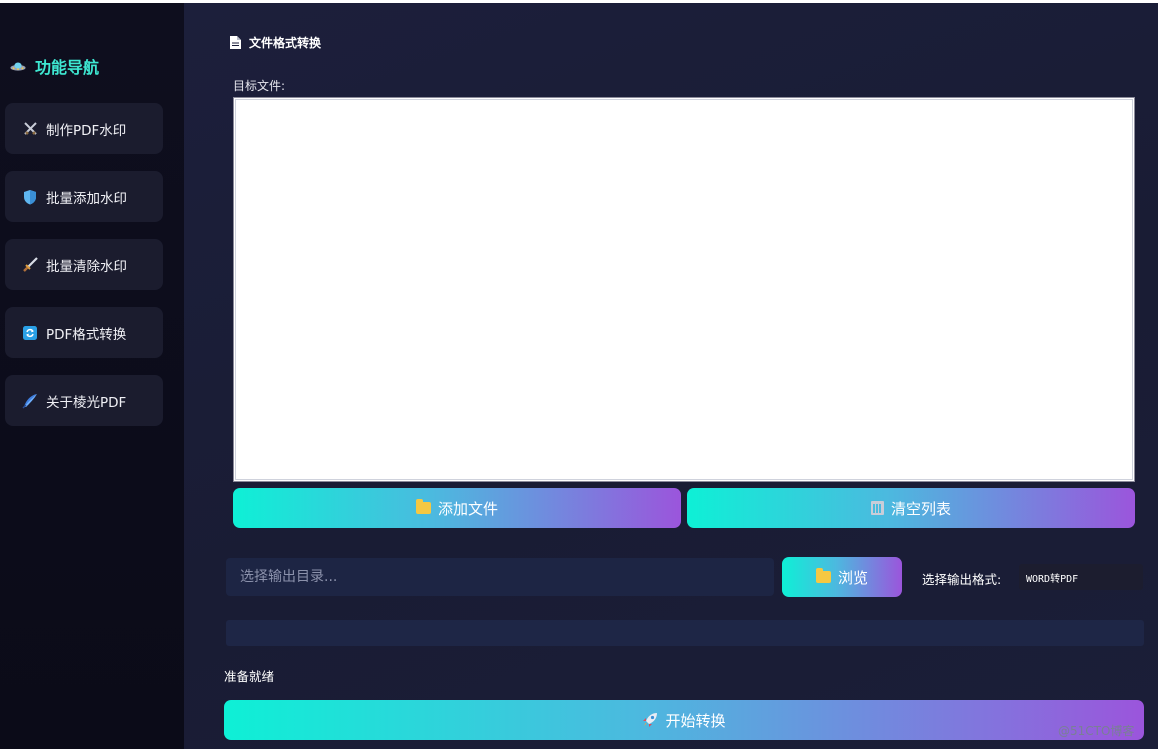 The height and width of the screenshot is (749, 1158). I want to click on sidebar-item-about: 关于棱光PDF, so click(84, 400).